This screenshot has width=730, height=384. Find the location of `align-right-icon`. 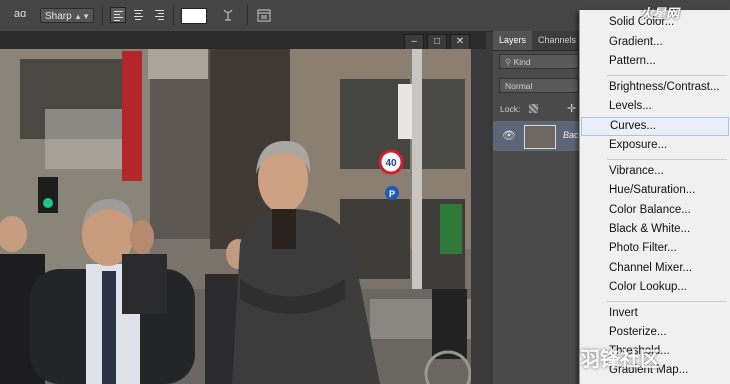

align-right-icon is located at coordinates (160, 15).